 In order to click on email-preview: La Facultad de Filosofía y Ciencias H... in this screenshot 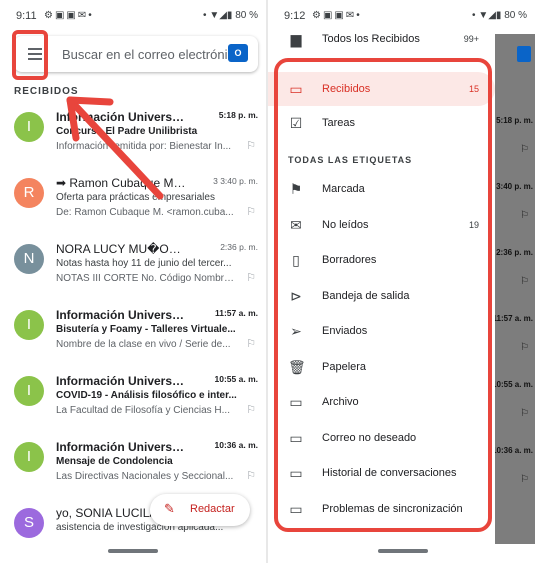, I will do `click(143, 410)`.